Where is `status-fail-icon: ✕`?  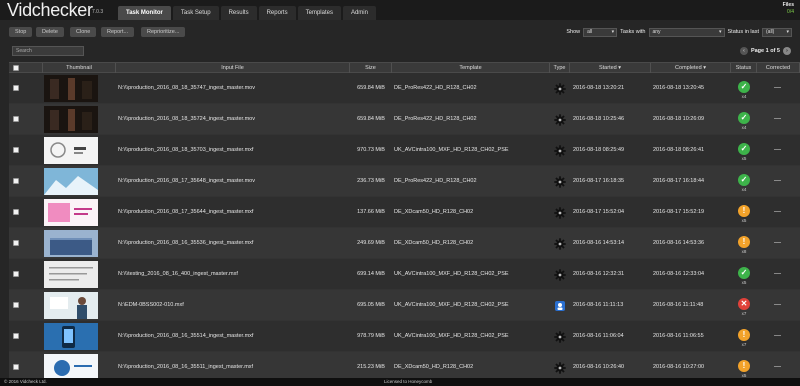
status-fail-icon: ✕ is located at coordinates (744, 304).